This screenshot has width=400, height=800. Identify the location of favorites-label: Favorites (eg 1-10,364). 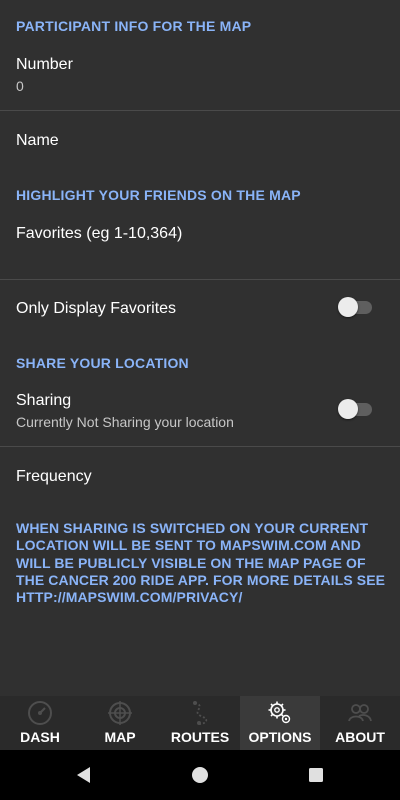
(99, 233).